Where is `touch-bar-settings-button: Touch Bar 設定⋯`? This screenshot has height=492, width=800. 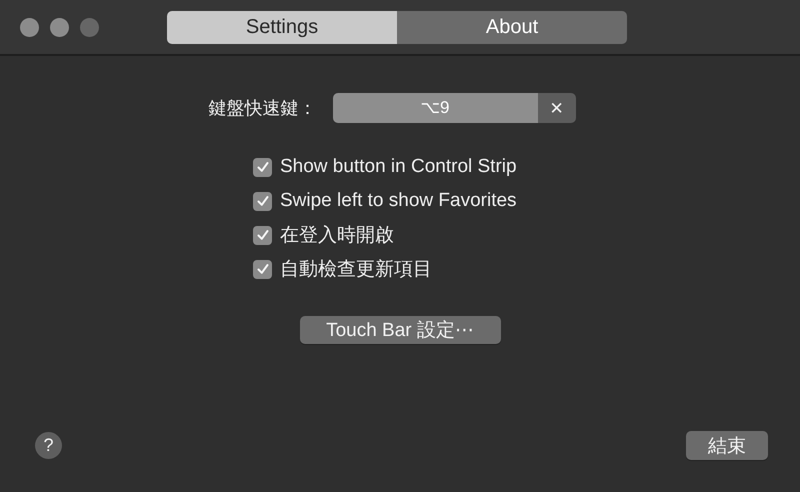 touch-bar-settings-button: Touch Bar 設定⋯ is located at coordinates (400, 330).